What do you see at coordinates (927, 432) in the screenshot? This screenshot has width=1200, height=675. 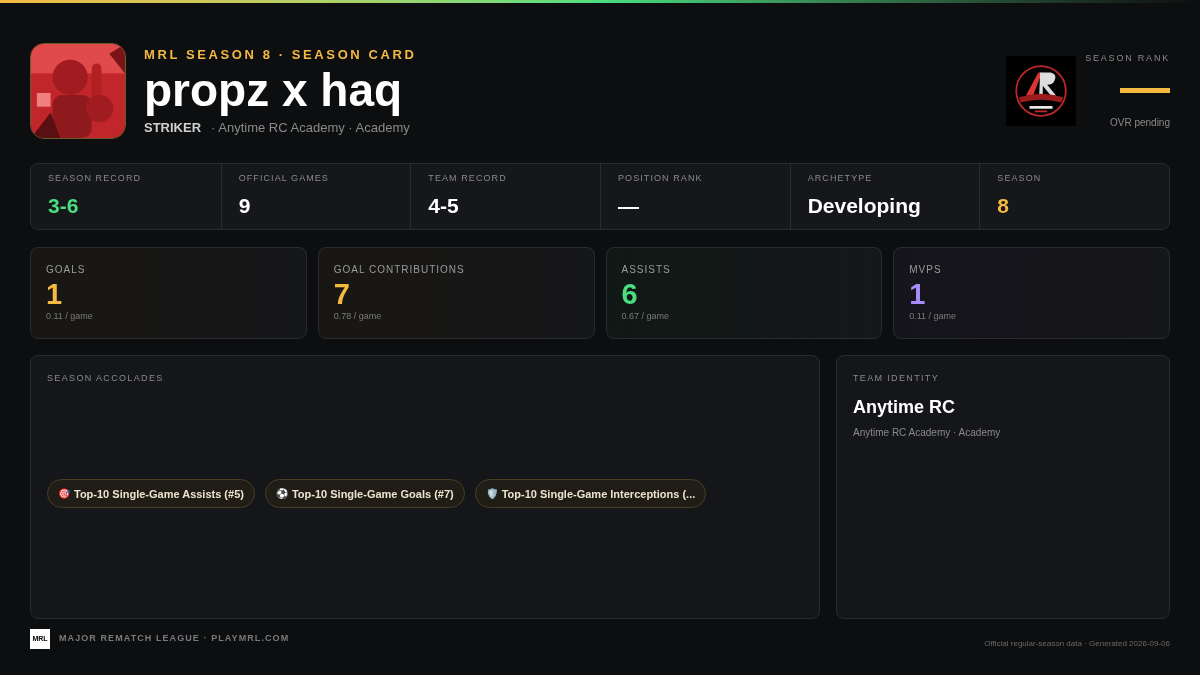 I see `team-subtitle: Anytime RC Academy · Academy` at bounding box center [927, 432].